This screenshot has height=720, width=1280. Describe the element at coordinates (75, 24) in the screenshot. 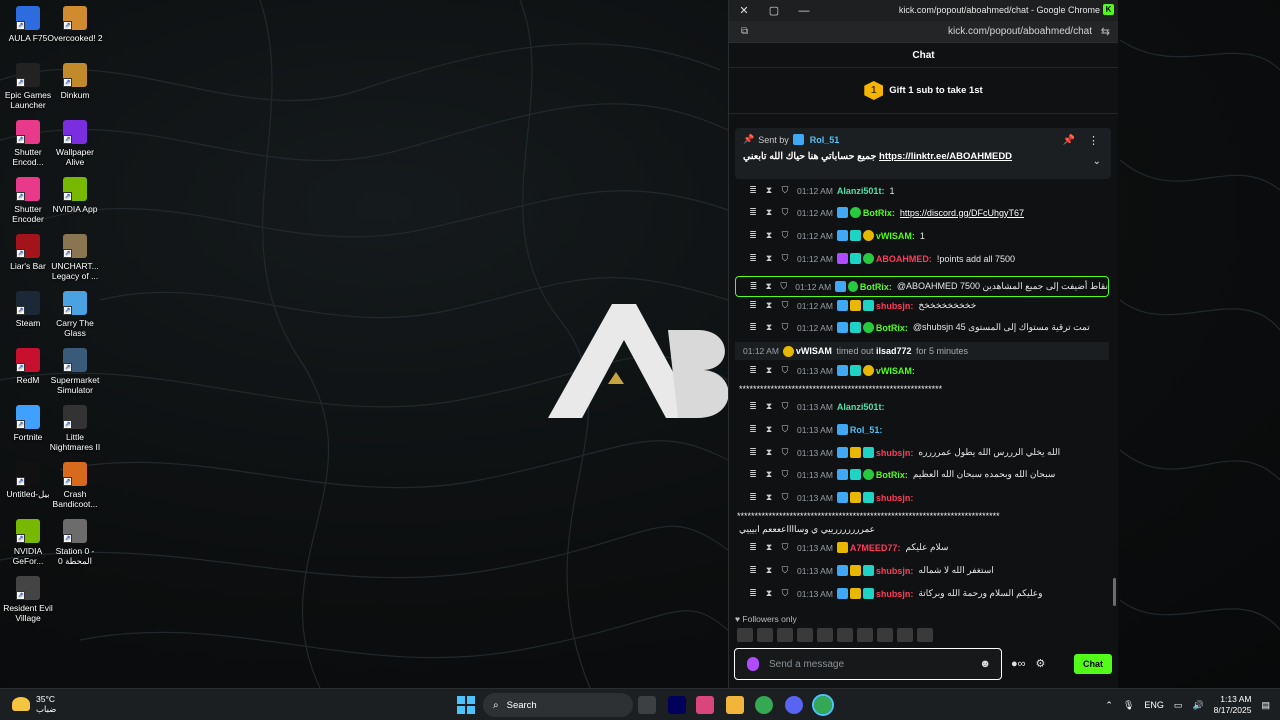

I see `desktop-icon: ↗ Overcooked! 2` at that location.